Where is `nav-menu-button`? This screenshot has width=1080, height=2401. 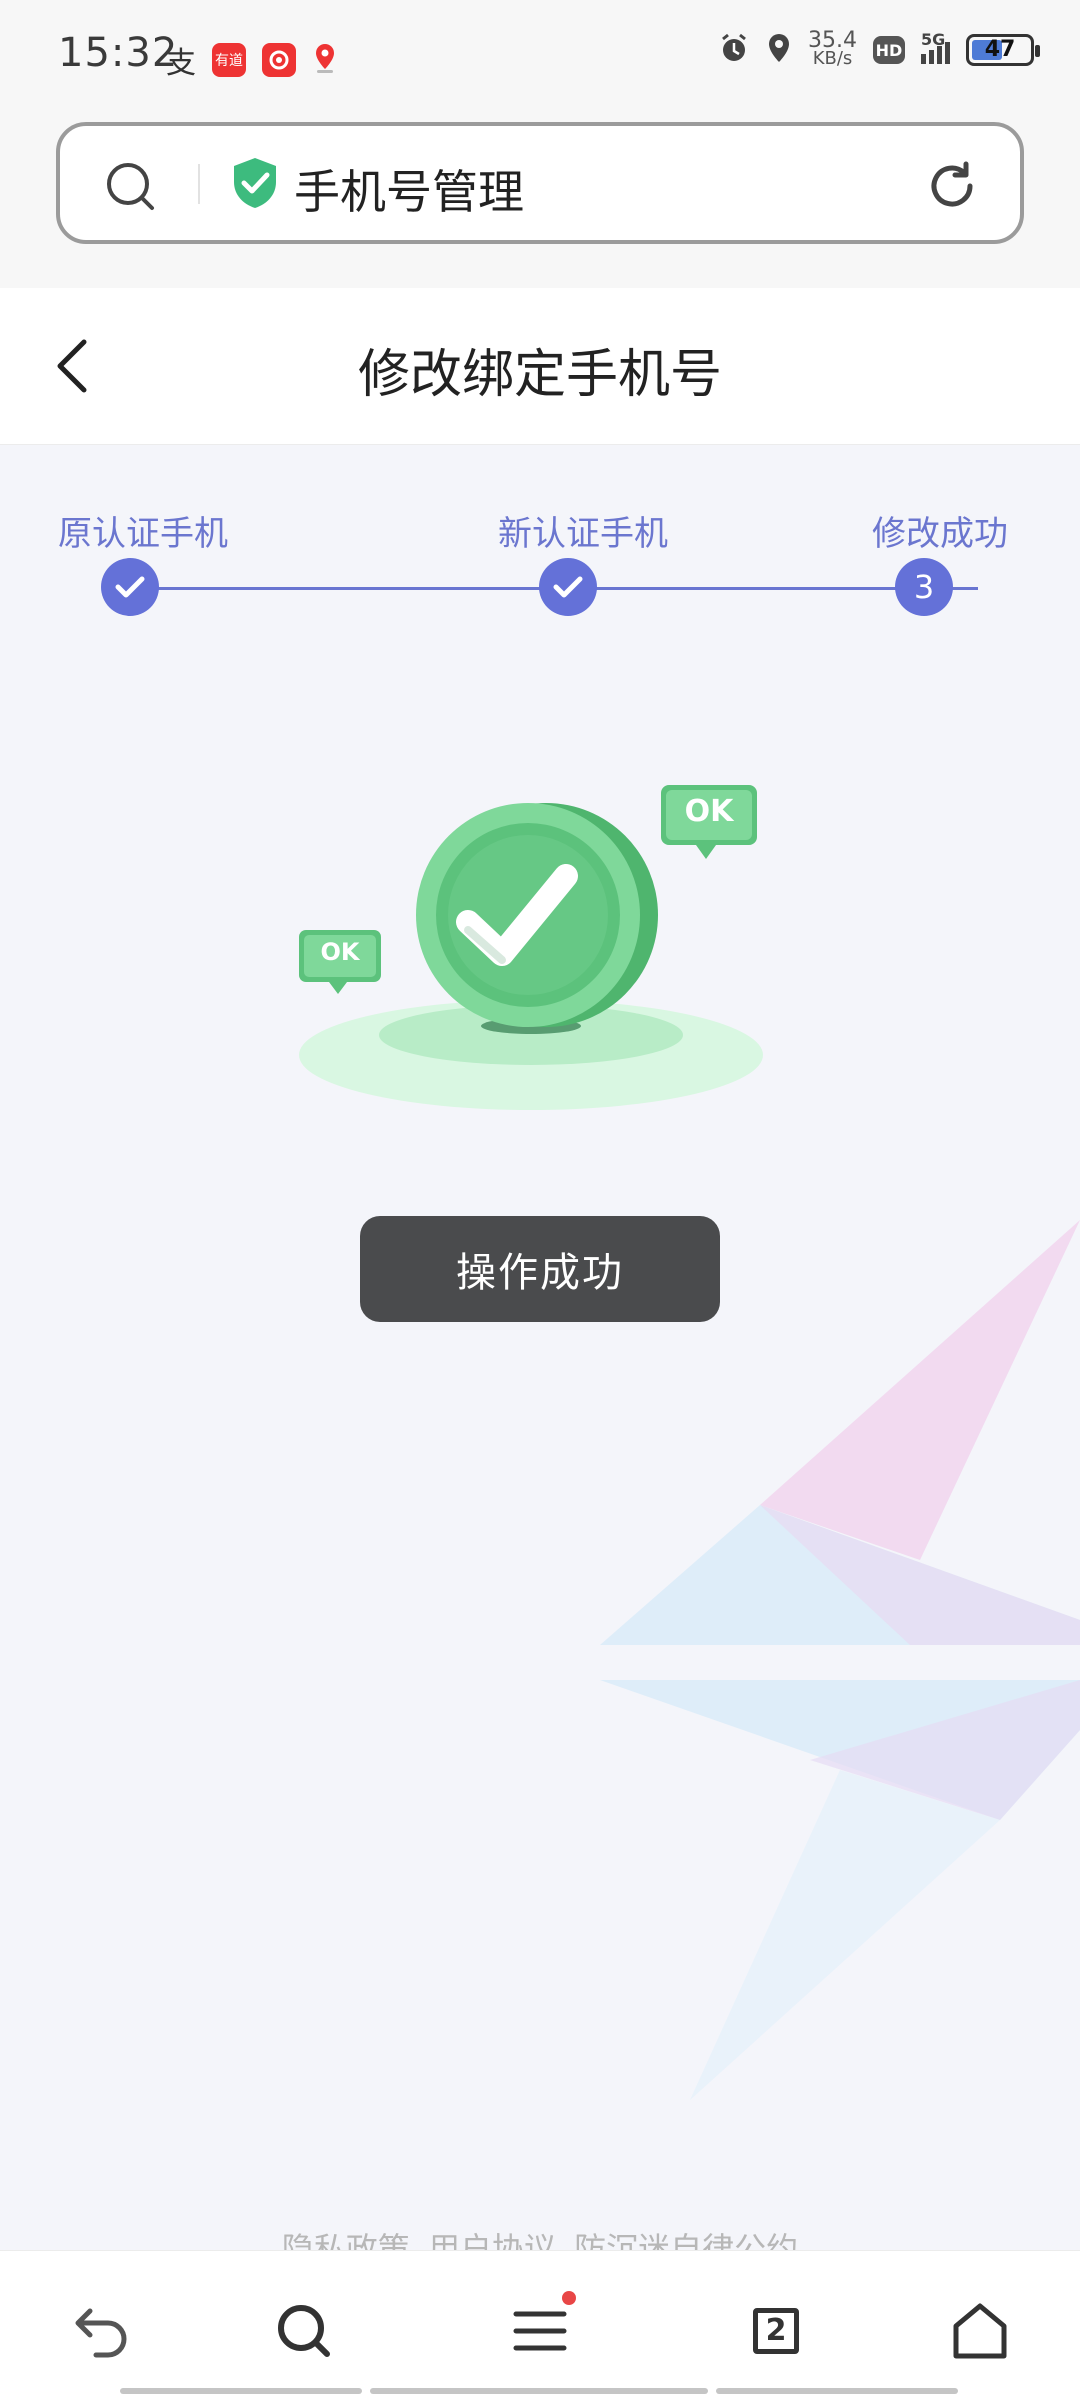
nav-menu-button is located at coordinates (540, 2331).